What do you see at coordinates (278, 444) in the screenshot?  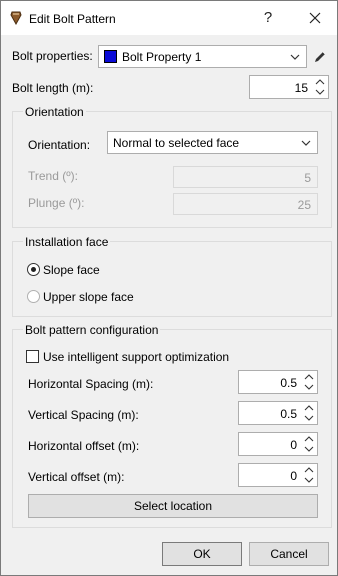 I see `horizontal-offset-spinbox: 0` at bounding box center [278, 444].